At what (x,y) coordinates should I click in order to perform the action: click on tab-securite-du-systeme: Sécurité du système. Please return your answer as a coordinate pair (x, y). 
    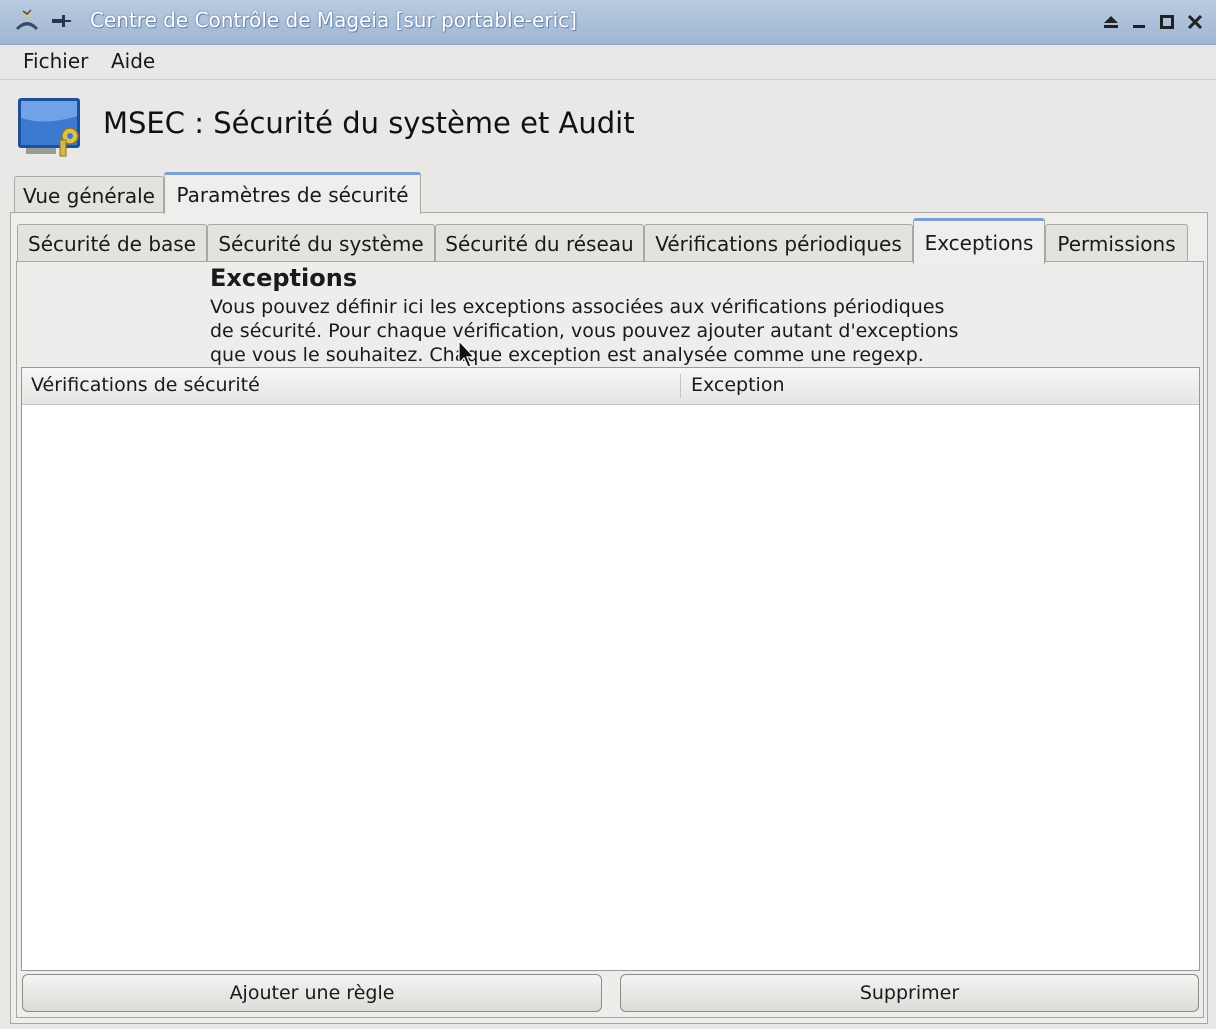
    Looking at the image, I should click on (321, 243).